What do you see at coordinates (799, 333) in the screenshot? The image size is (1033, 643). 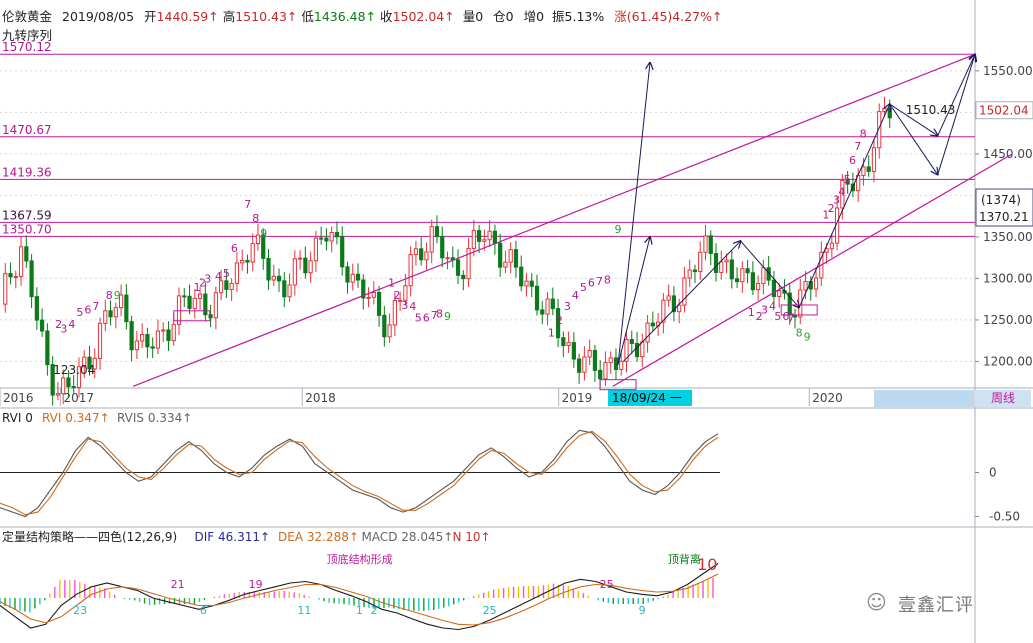 I see `nine-turn-digit-complete: 8` at bounding box center [799, 333].